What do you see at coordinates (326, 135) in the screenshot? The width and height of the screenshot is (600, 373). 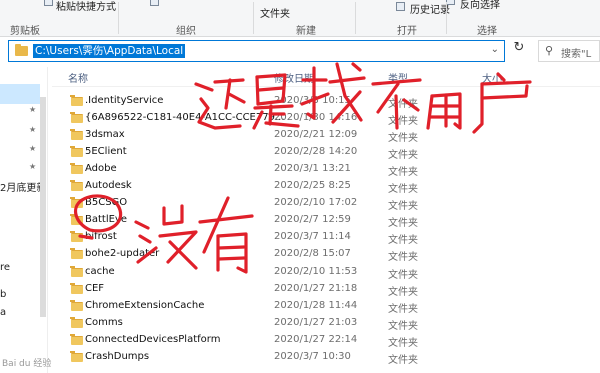 I see `file-row: 3dsmax 2020/2/21 12:09 文件夹` at bounding box center [326, 135].